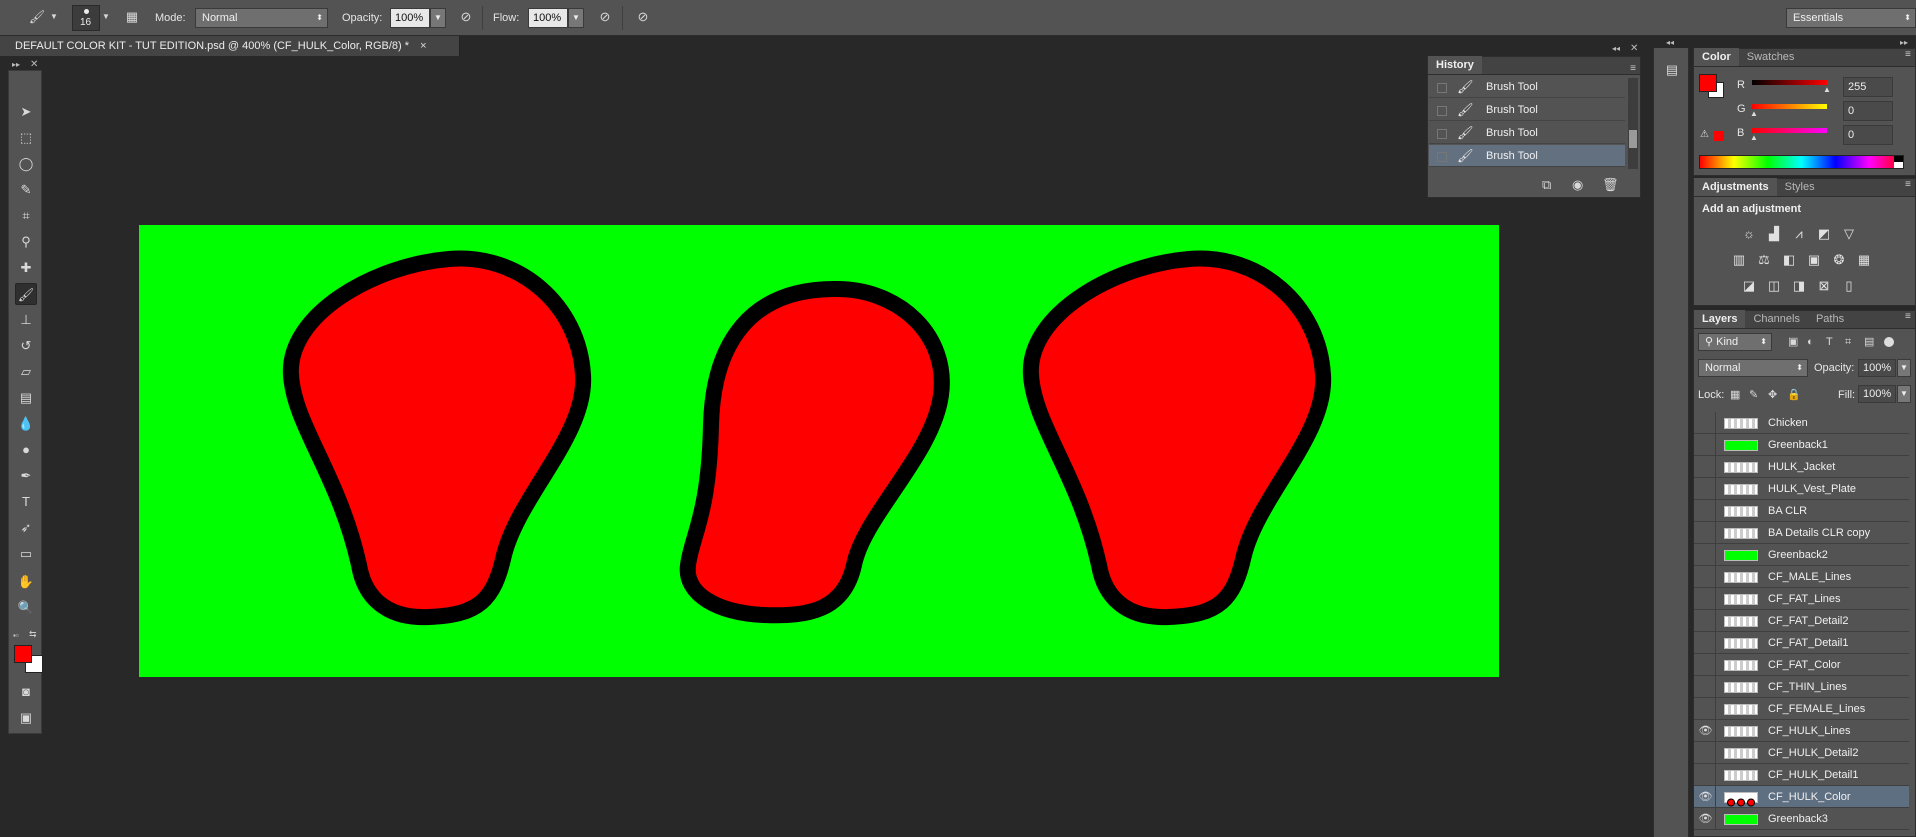 The width and height of the screenshot is (1916, 837). Describe the element at coordinates (1824, 286) in the screenshot. I see `gradient-map-icon: ⊠` at that location.